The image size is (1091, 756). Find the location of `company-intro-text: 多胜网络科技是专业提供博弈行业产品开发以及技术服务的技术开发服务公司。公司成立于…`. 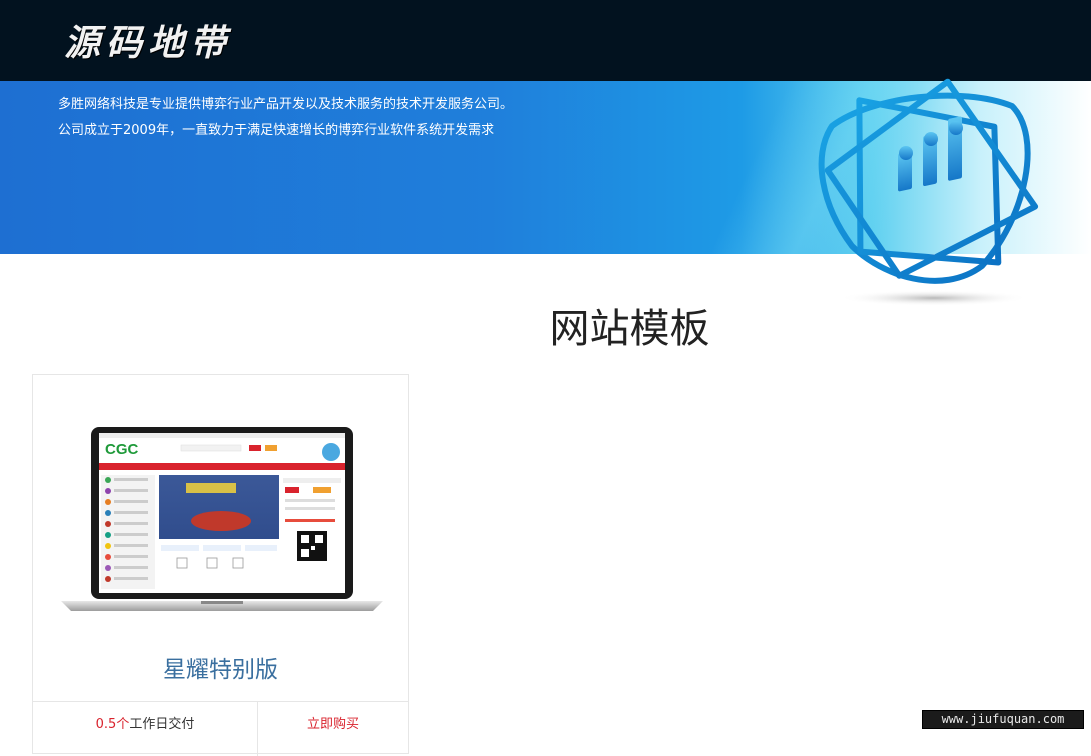

company-intro-text: 多胜网络科技是专业提供博弈行业产品开发以及技术服务的技术开发服务公司。公司成立于… is located at coordinates (286, 117).